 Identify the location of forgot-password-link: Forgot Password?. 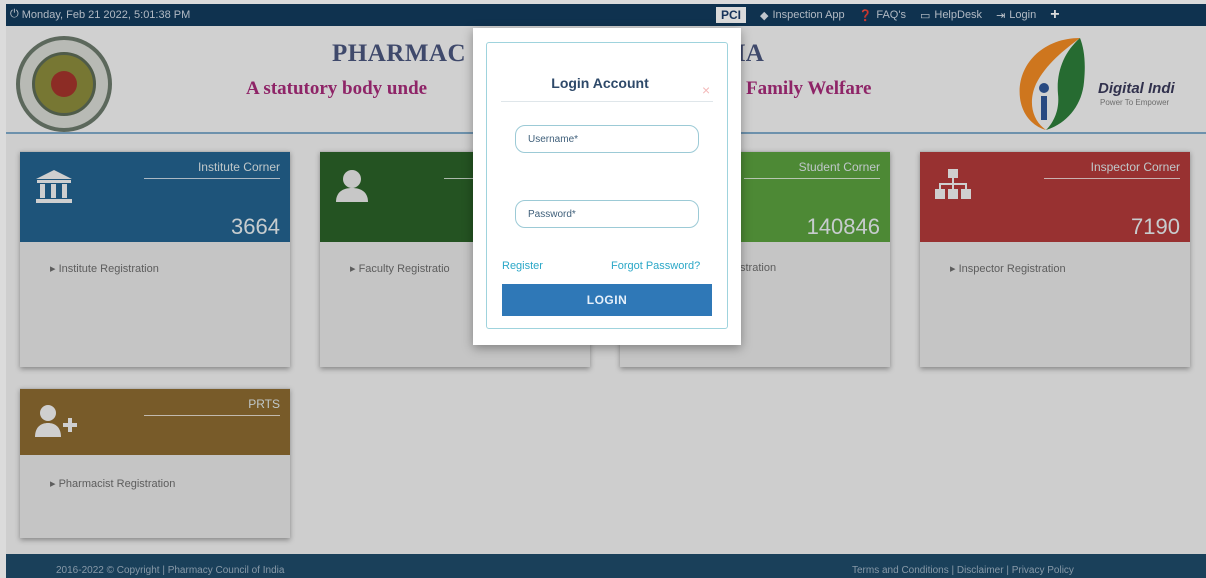
(655, 266).